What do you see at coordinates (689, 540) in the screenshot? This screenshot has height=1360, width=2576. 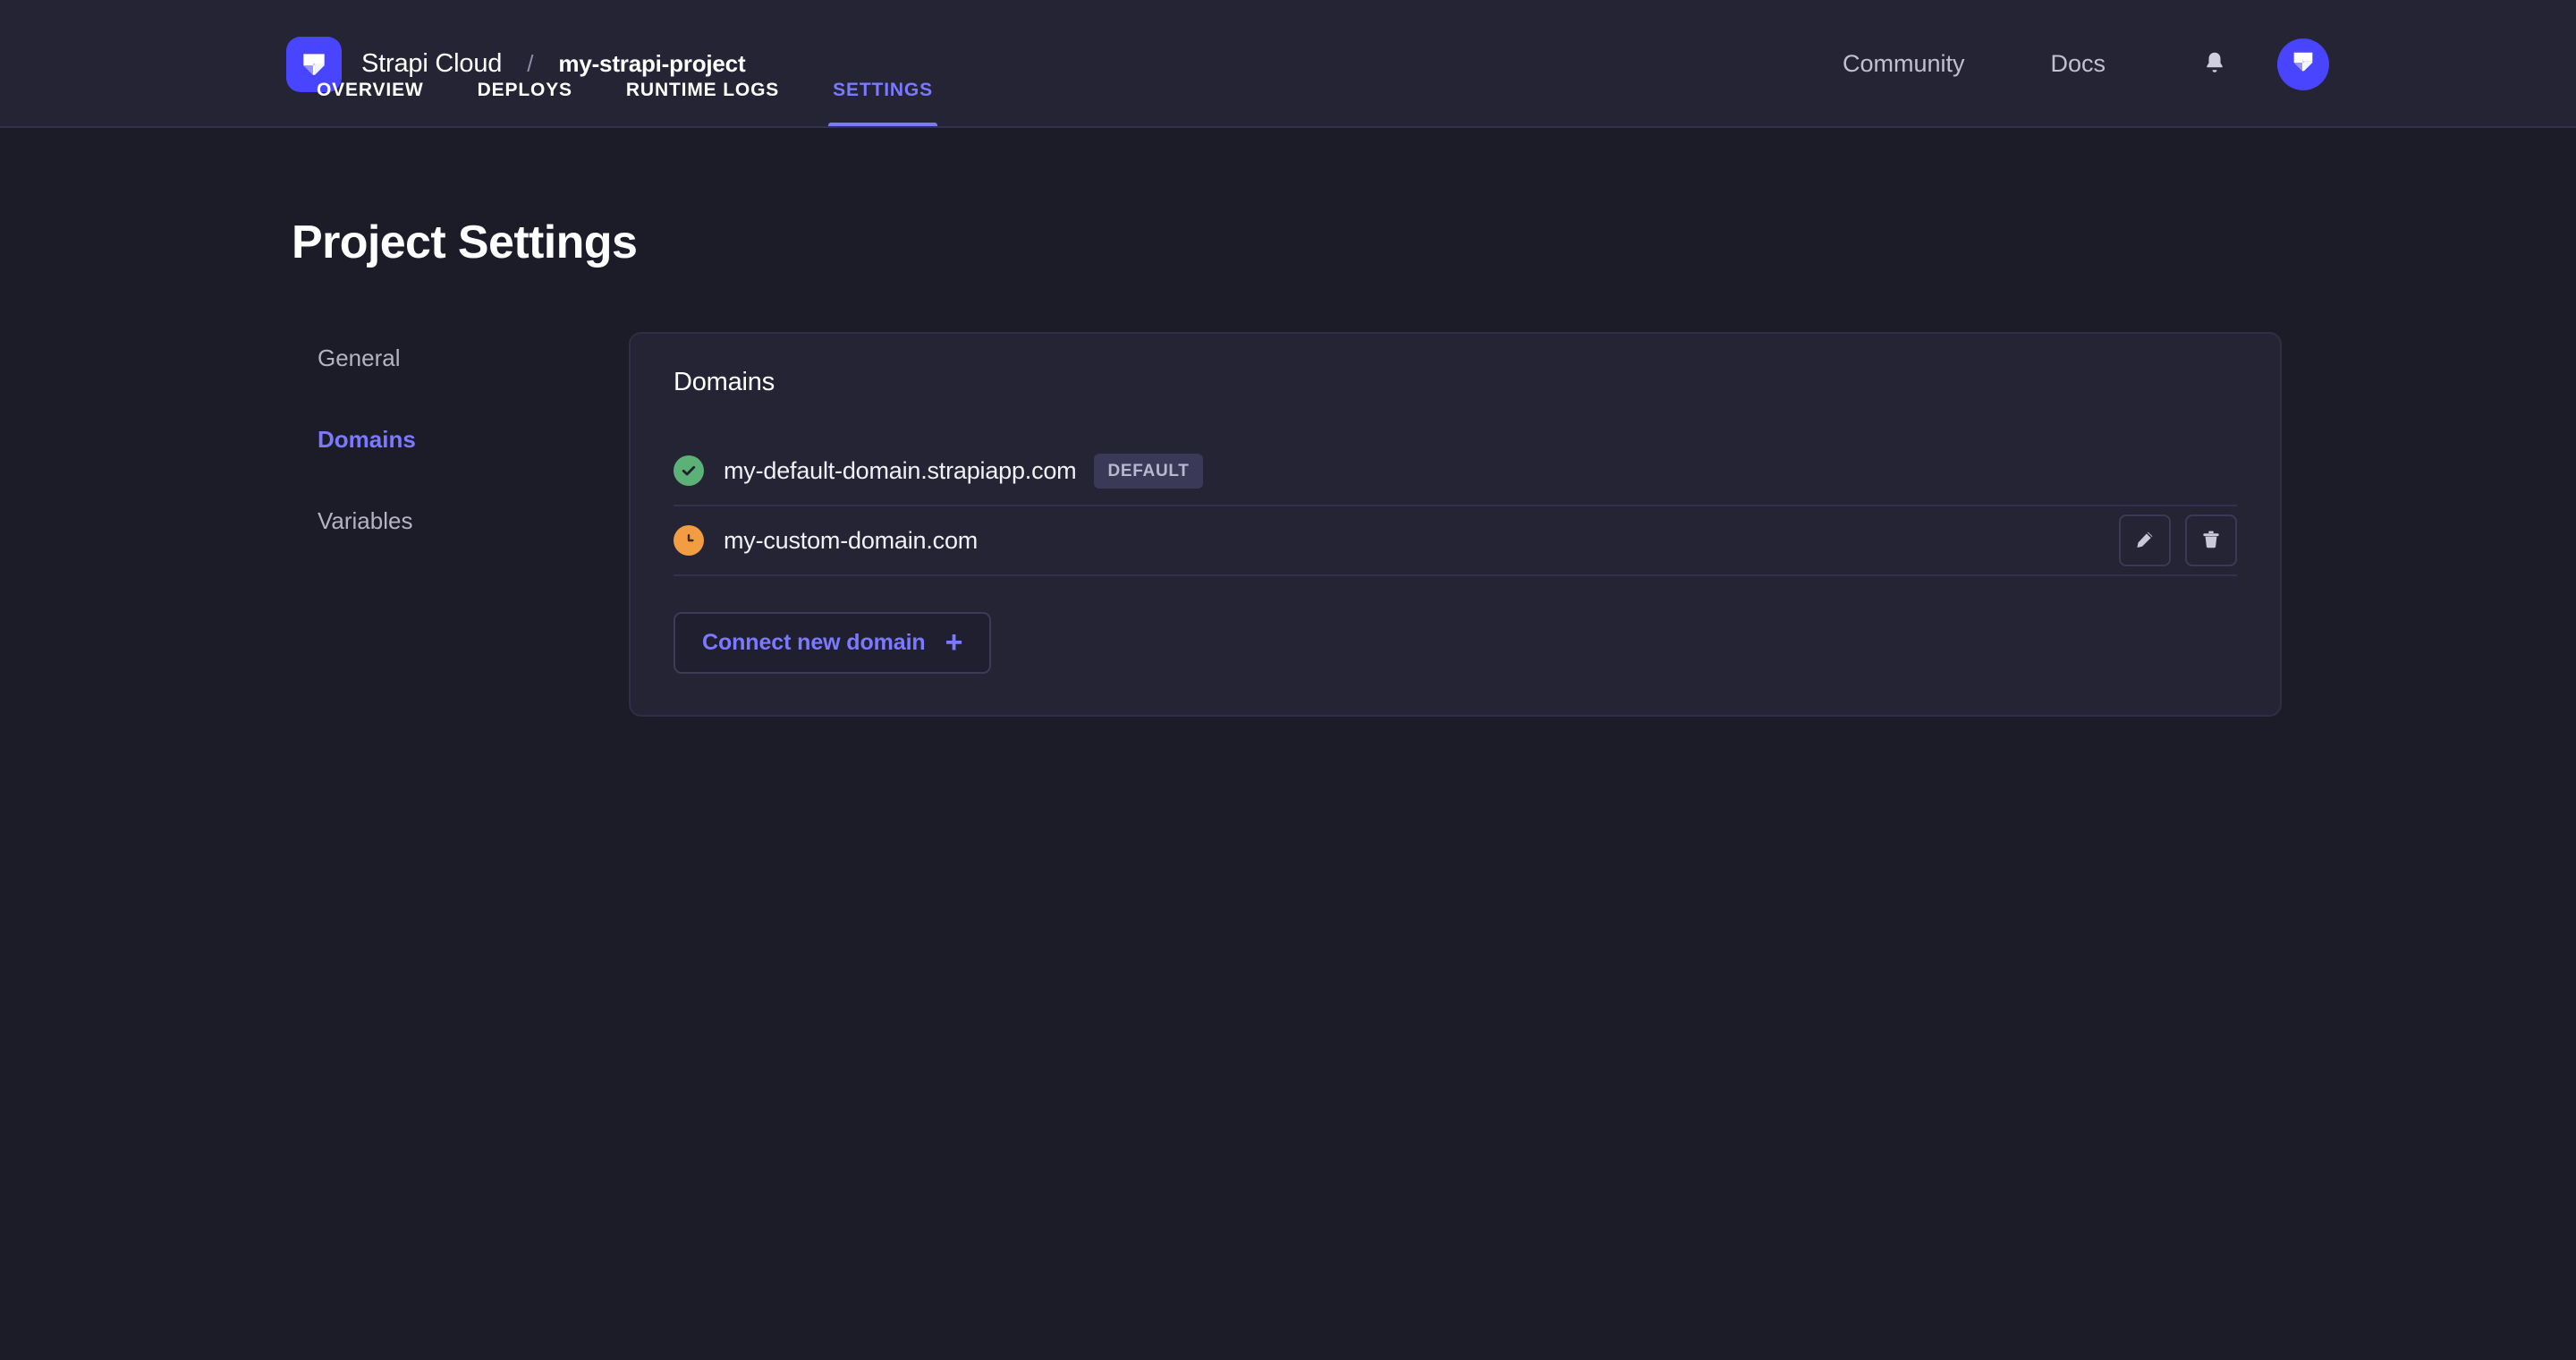 I see `clock-icon` at bounding box center [689, 540].